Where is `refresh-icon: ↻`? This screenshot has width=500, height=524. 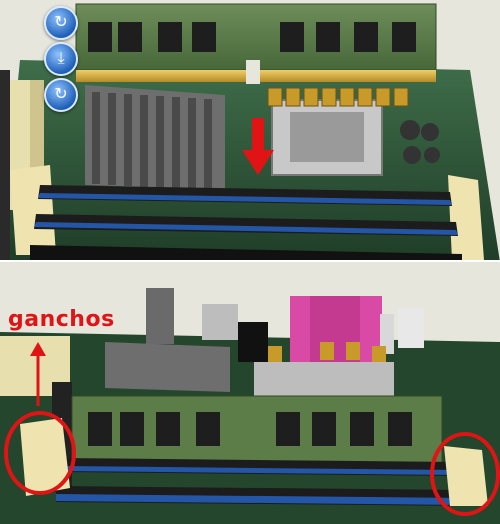
refresh-icon: ↻ is located at coordinates (61, 94).